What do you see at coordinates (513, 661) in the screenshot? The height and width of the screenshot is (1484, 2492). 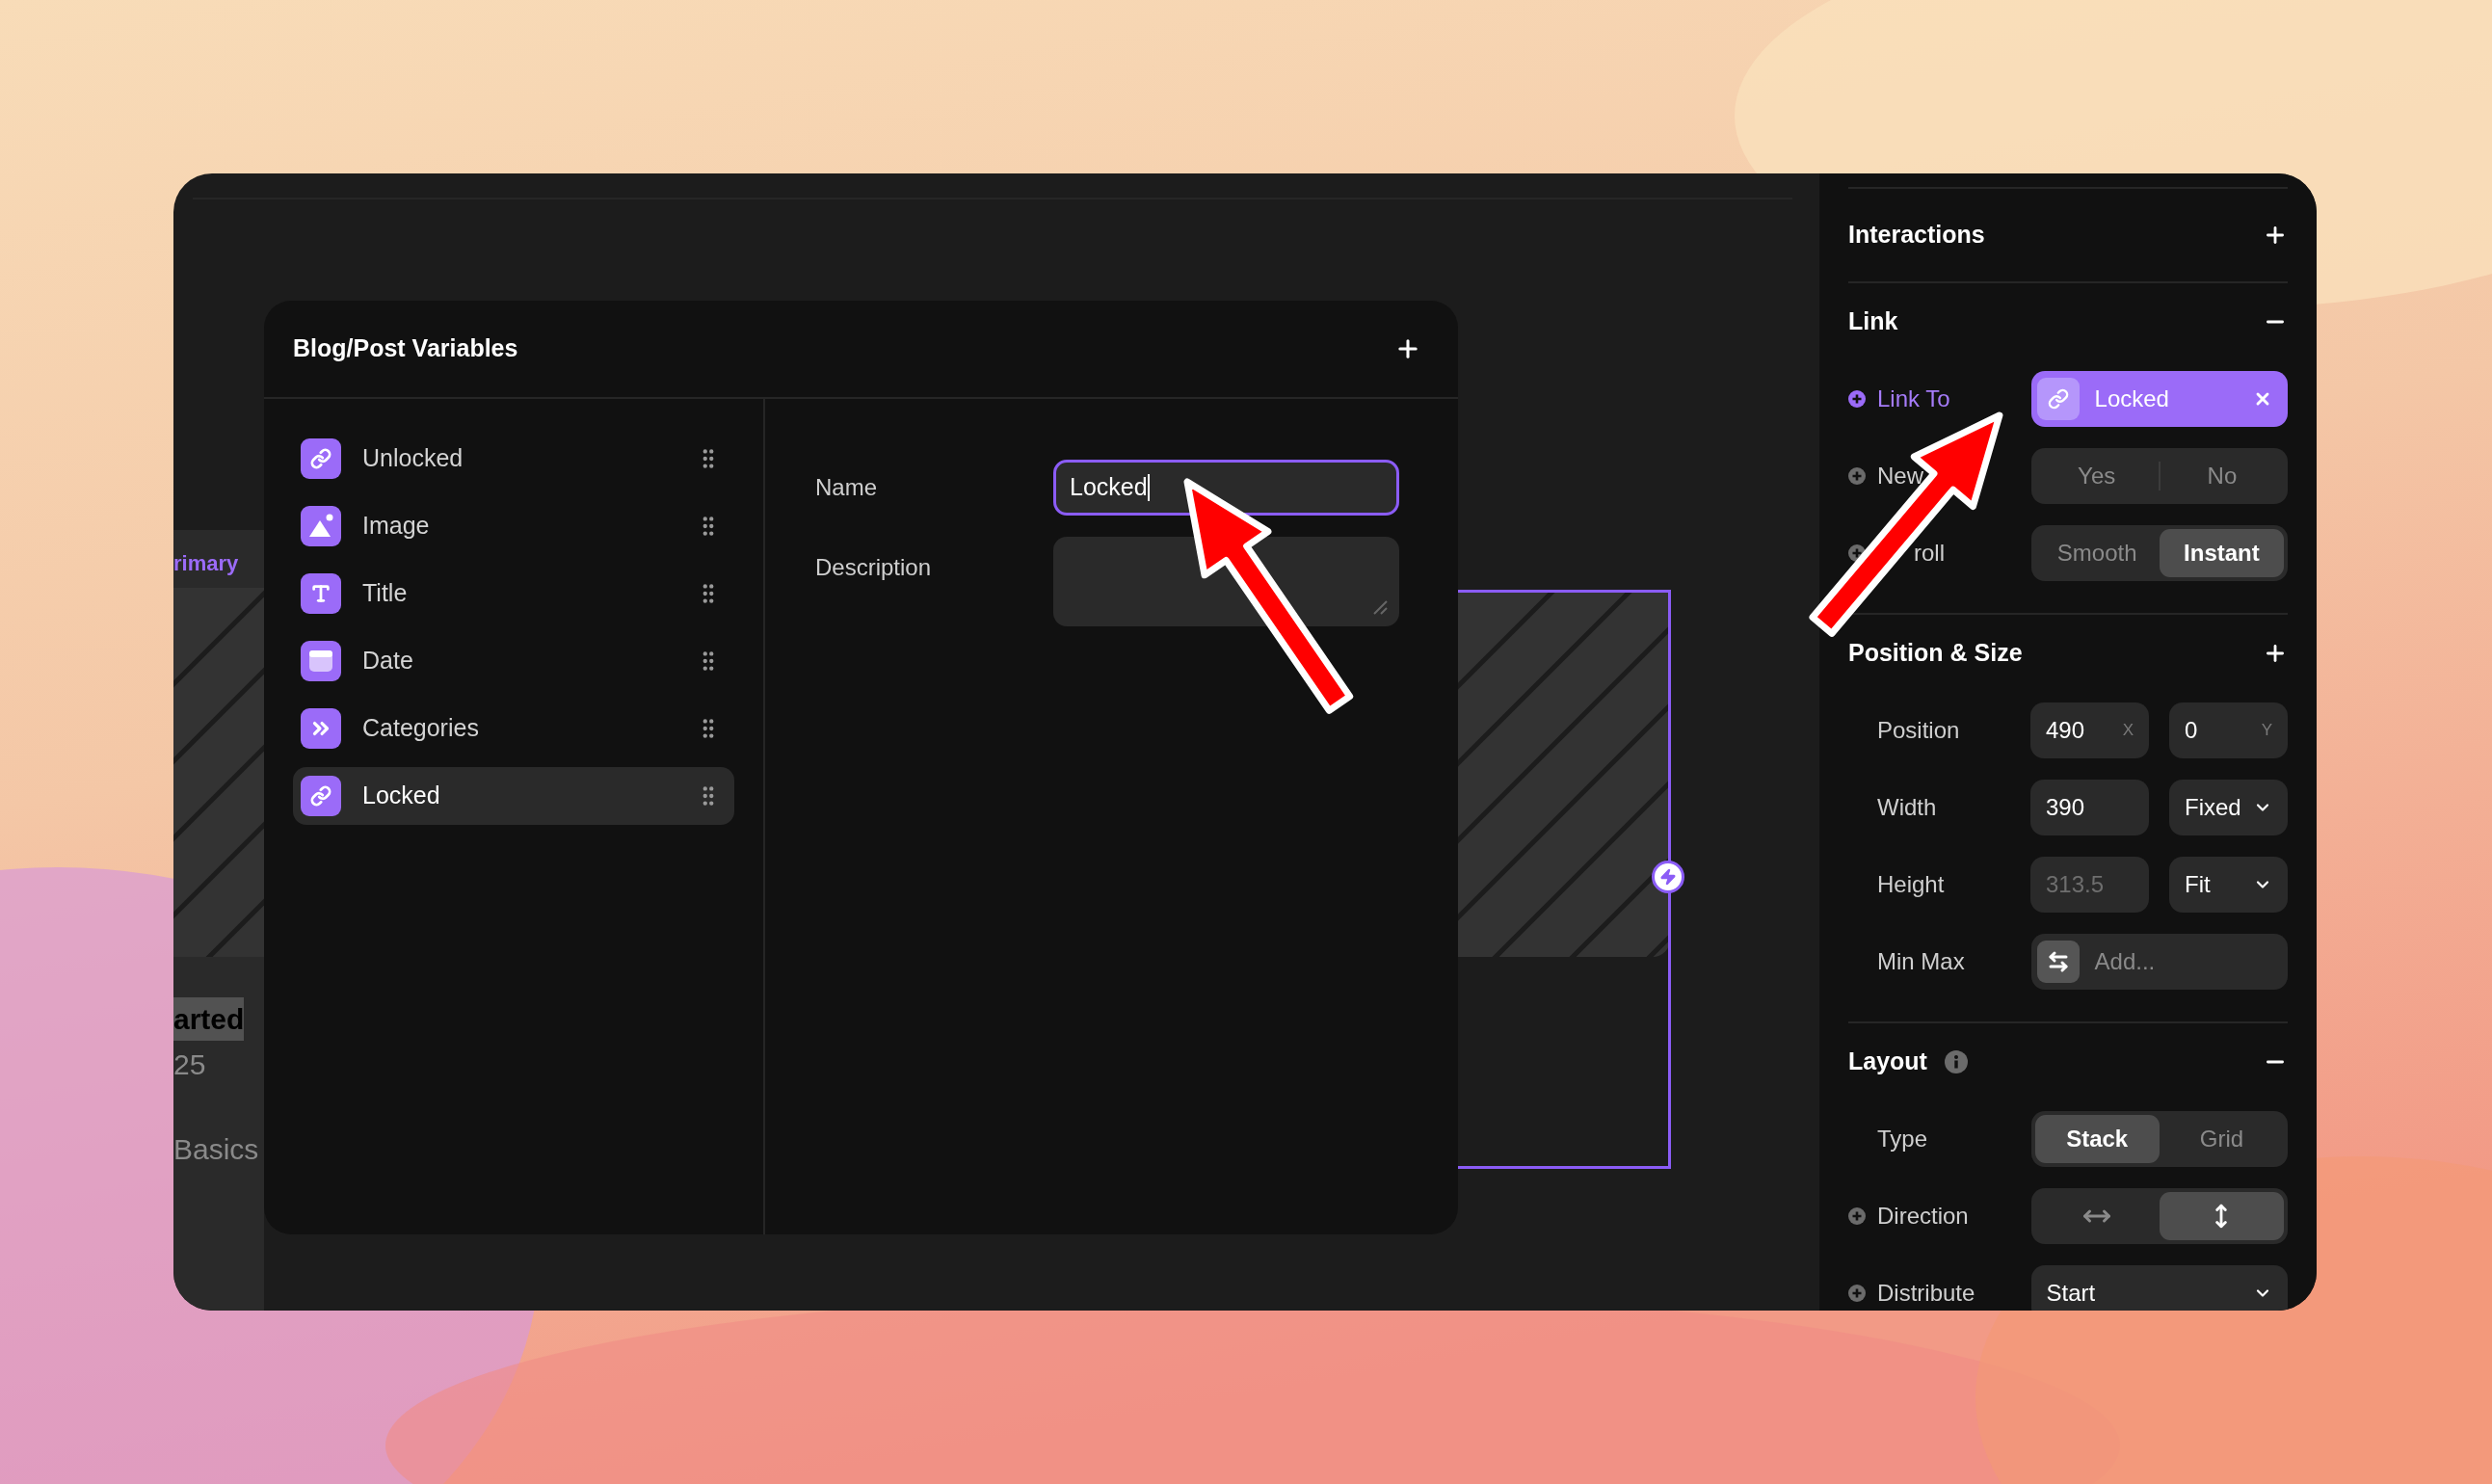 I see `variable-item: Date` at bounding box center [513, 661].